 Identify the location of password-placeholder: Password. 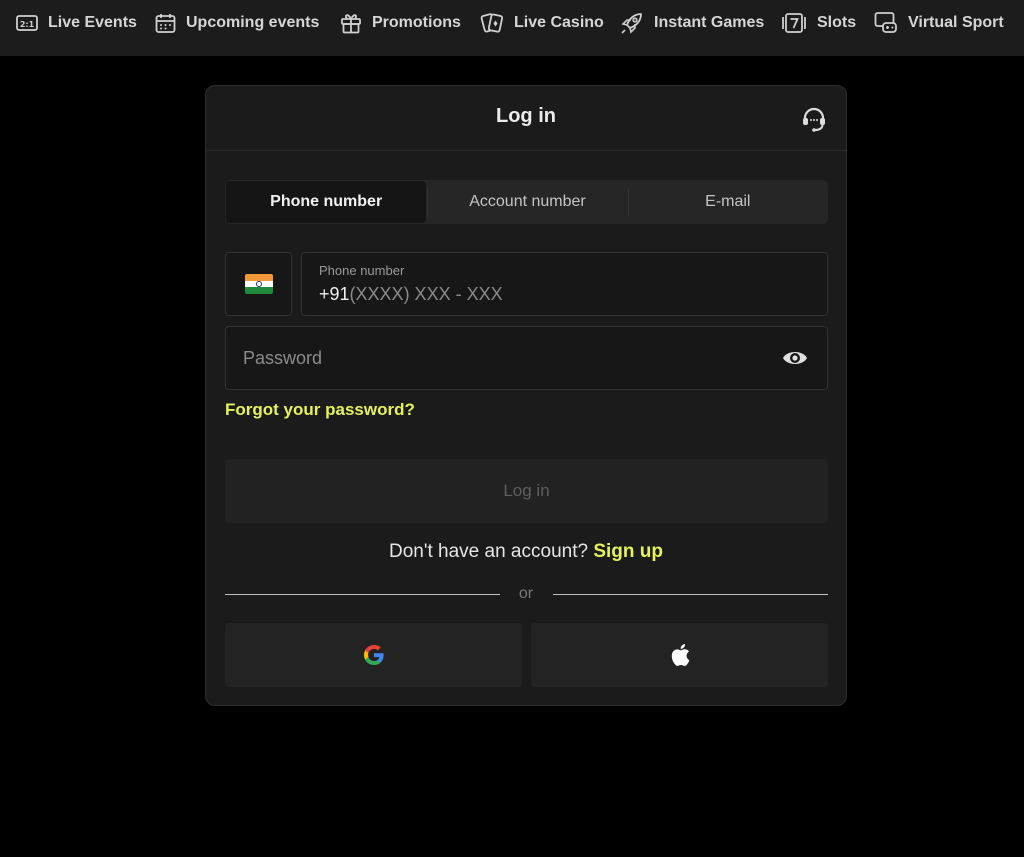
(283, 358).